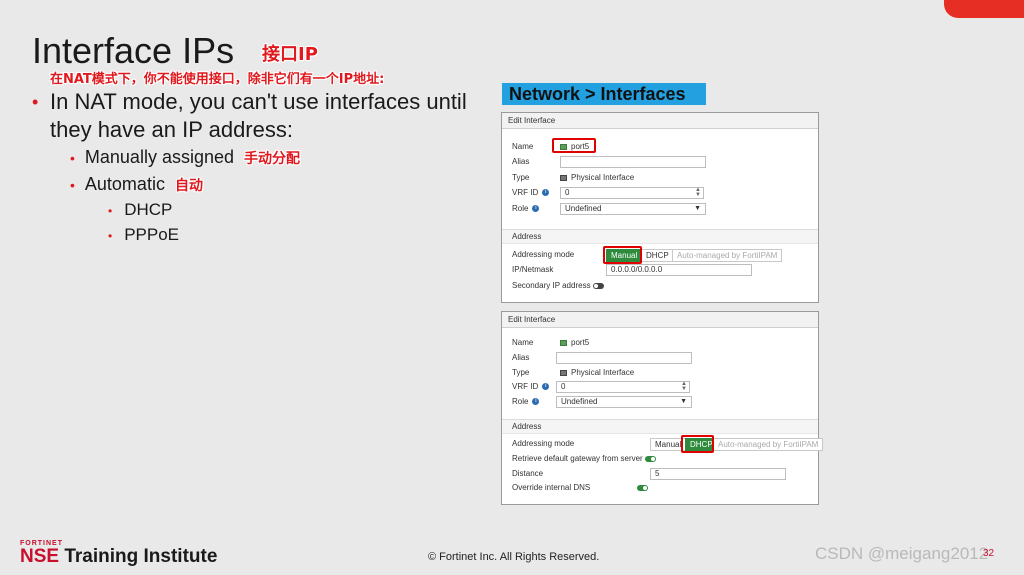 The height and width of the screenshot is (575, 1024). I want to click on gateway-row: Retrieve default gateway from server, so click(584, 459).